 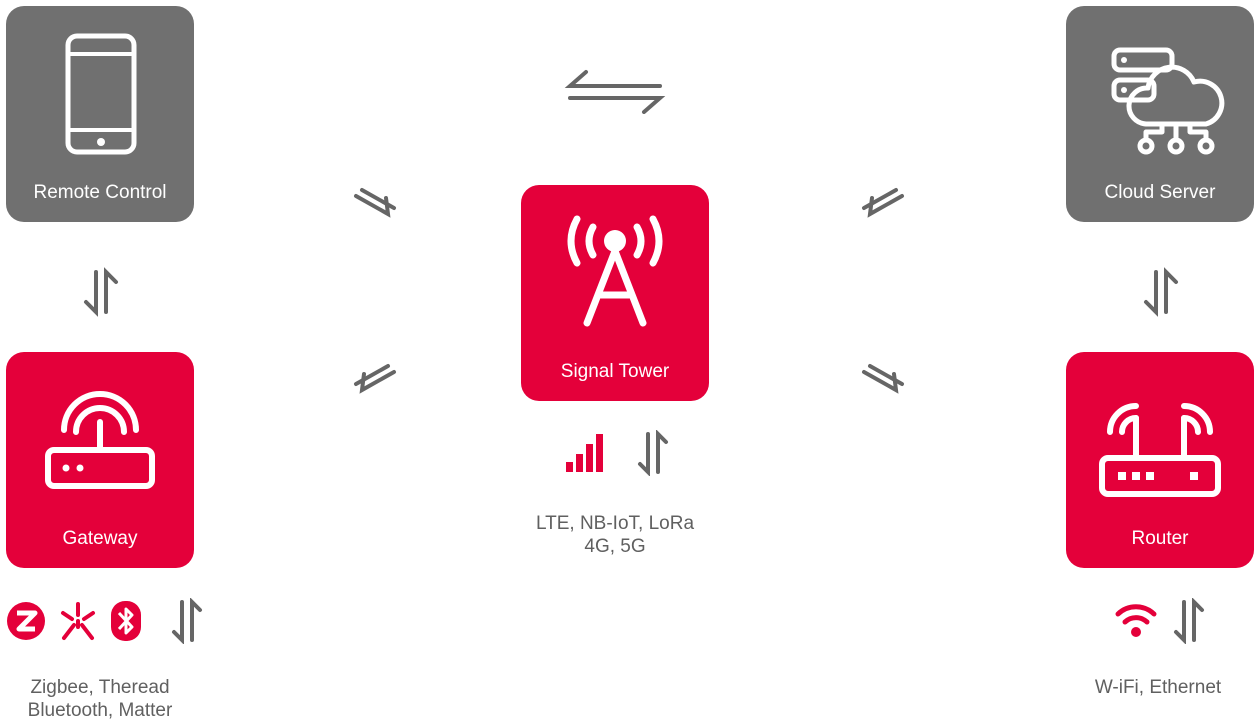 What do you see at coordinates (26, 621) in the screenshot?
I see `zigbee-icon` at bounding box center [26, 621].